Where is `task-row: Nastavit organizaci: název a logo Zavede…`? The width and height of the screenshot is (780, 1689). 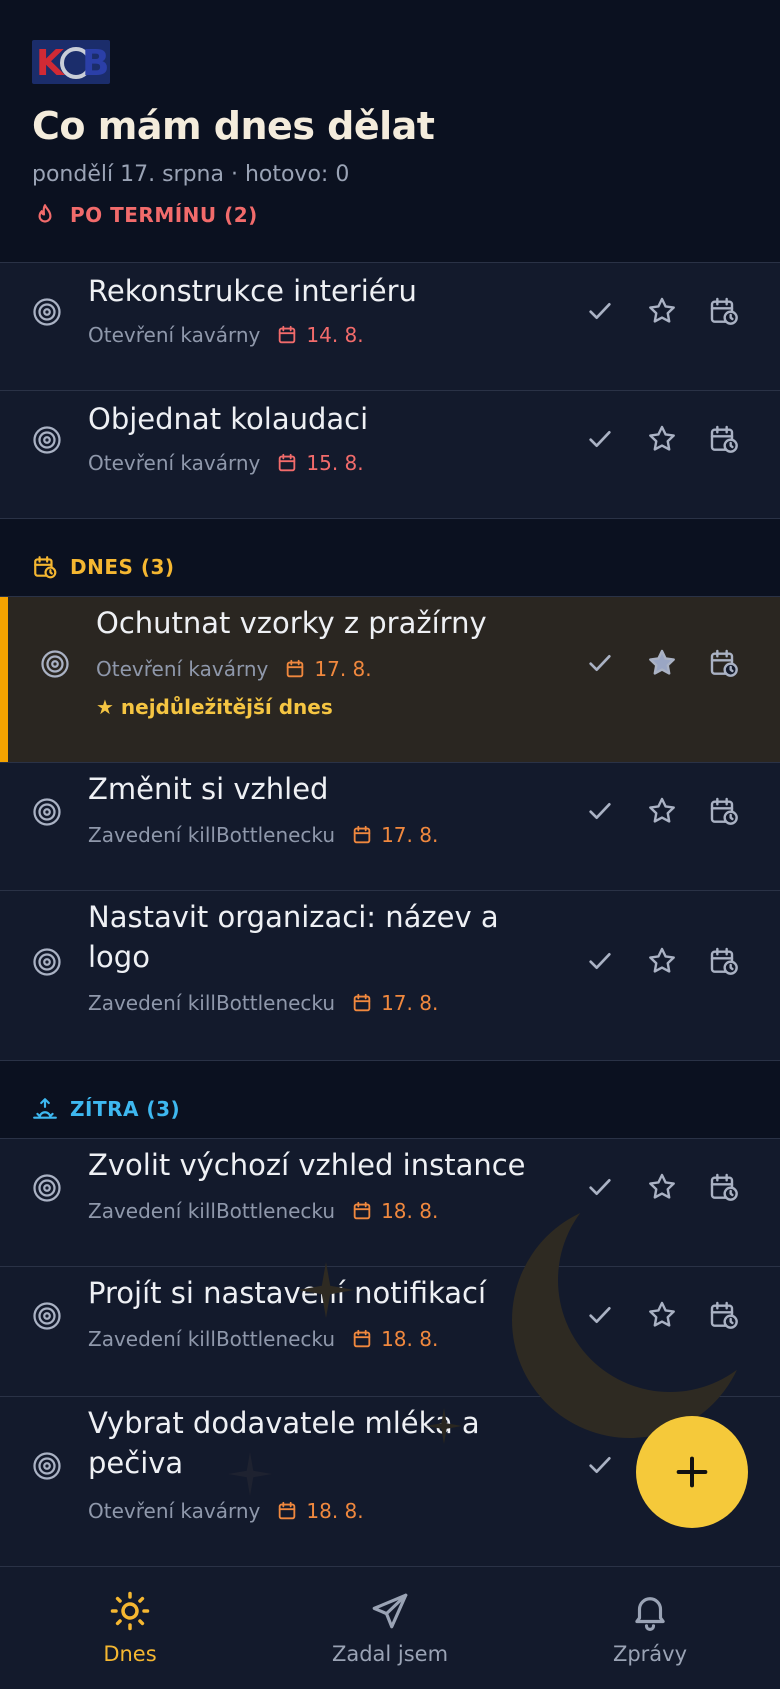
task-row: Nastavit organizaci: název a logo Zavede… is located at coordinates (390, 975).